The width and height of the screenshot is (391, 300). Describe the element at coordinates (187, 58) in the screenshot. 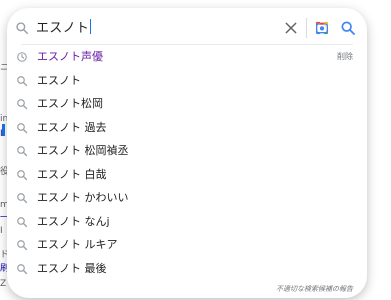

I see `suggestion-item-history: エスノト声優 削除` at that location.